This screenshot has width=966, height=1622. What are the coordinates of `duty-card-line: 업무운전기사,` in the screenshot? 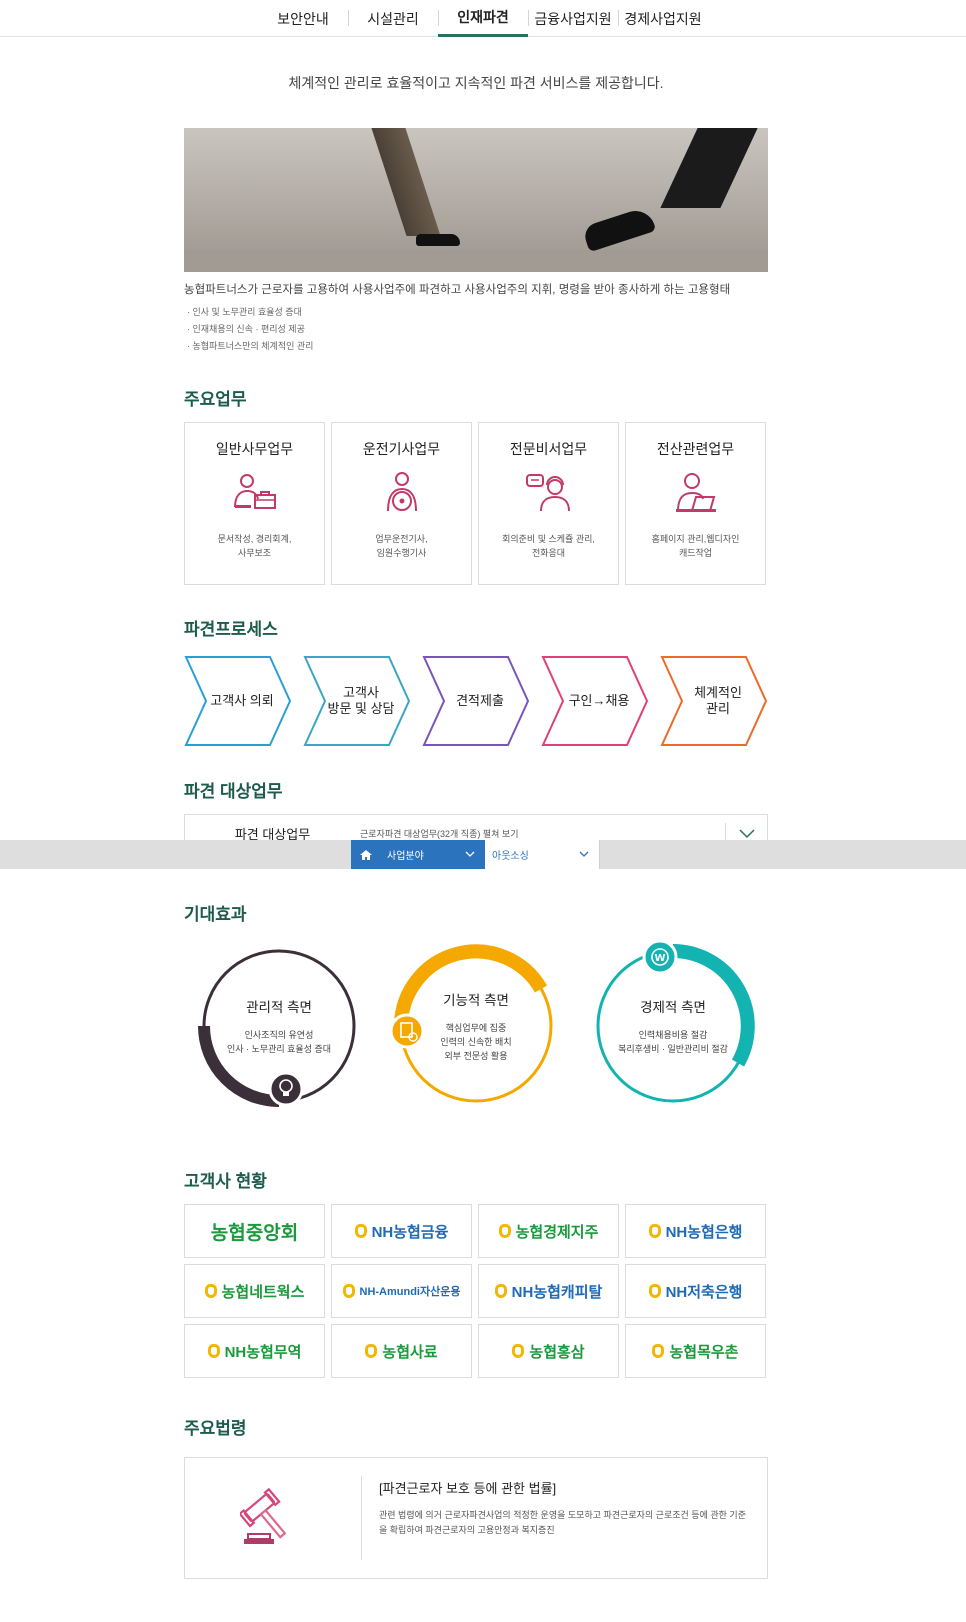 It's located at (401, 539).